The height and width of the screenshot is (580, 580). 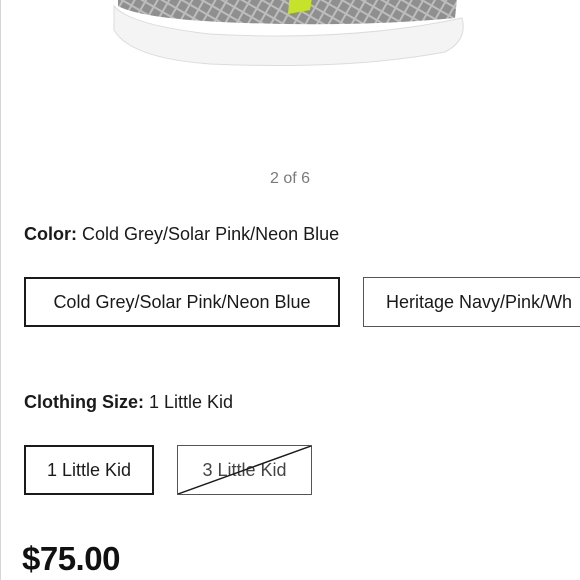 I want to click on color-option-cold-grey: Cold Grey/Solar Pink/Neon Blue, so click(x=182, y=302).